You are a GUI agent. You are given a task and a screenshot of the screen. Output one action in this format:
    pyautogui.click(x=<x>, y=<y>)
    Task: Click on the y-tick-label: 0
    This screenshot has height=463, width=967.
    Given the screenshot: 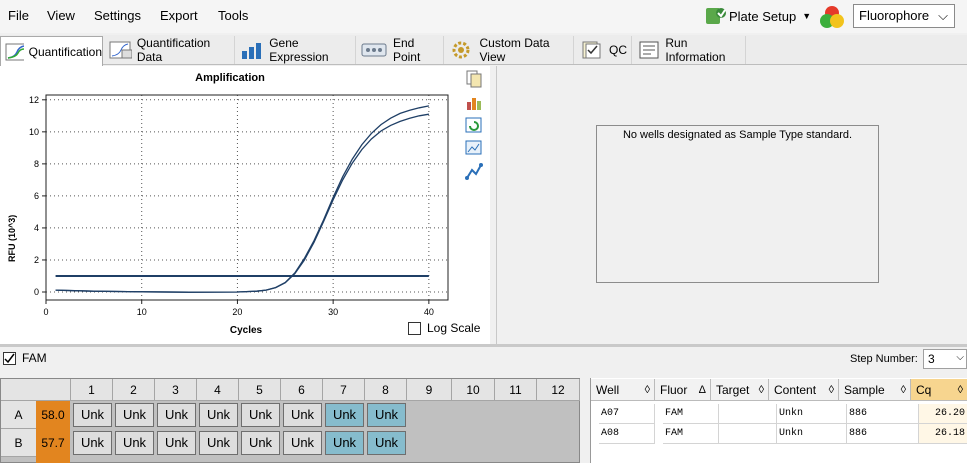 What is the action you would take?
    pyautogui.click(x=36, y=292)
    